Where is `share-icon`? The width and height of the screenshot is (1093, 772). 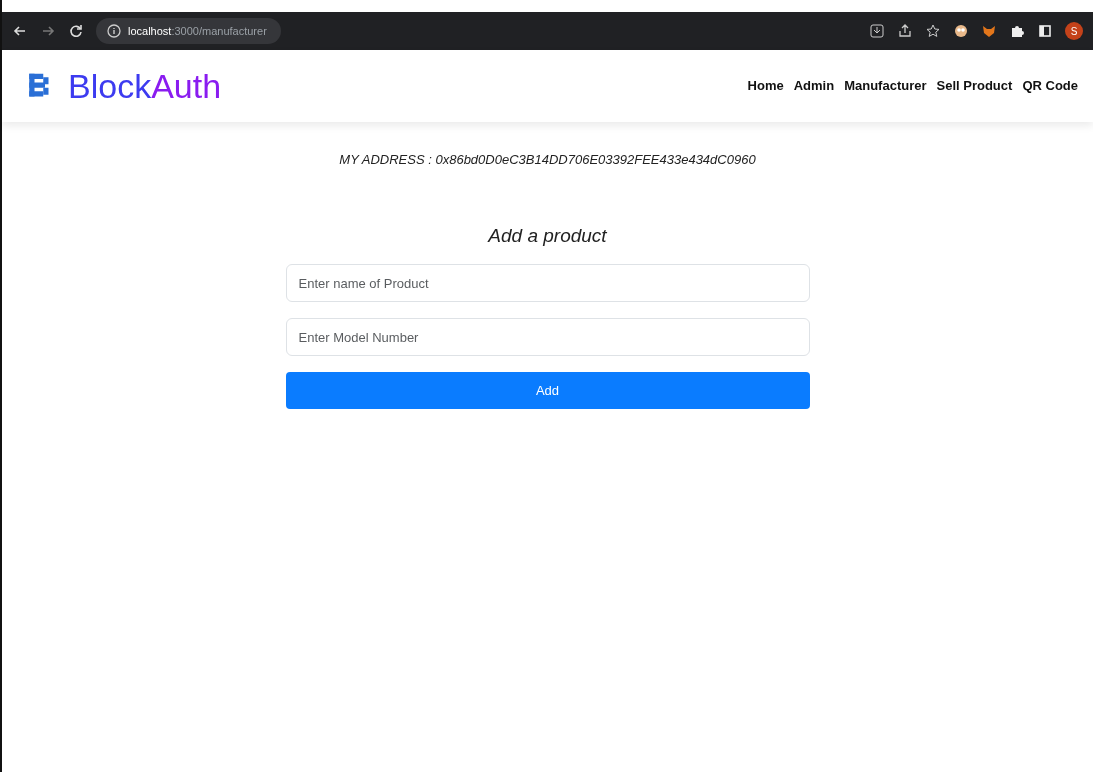 share-icon is located at coordinates (905, 31).